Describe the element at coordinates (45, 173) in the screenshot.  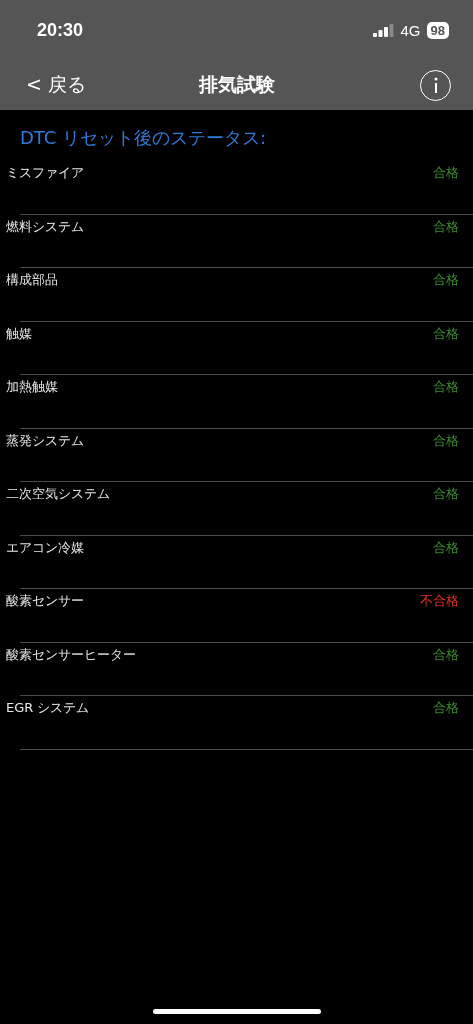
I see `test-name: ミスファイア` at that location.